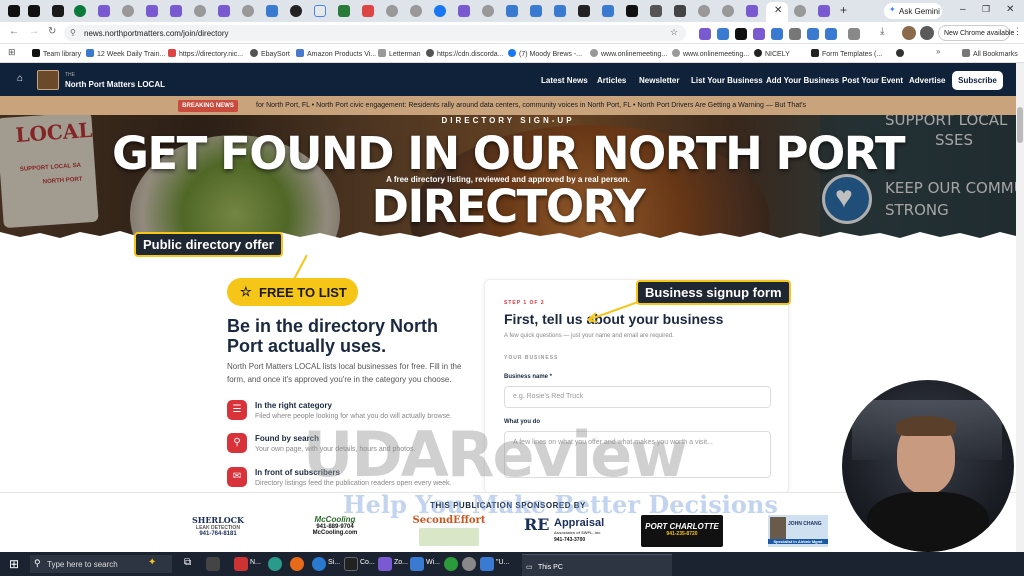 The width and height of the screenshot is (1024, 576). What do you see at coordinates (297, 564) in the screenshot?
I see `firefox-icon` at bounding box center [297, 564].